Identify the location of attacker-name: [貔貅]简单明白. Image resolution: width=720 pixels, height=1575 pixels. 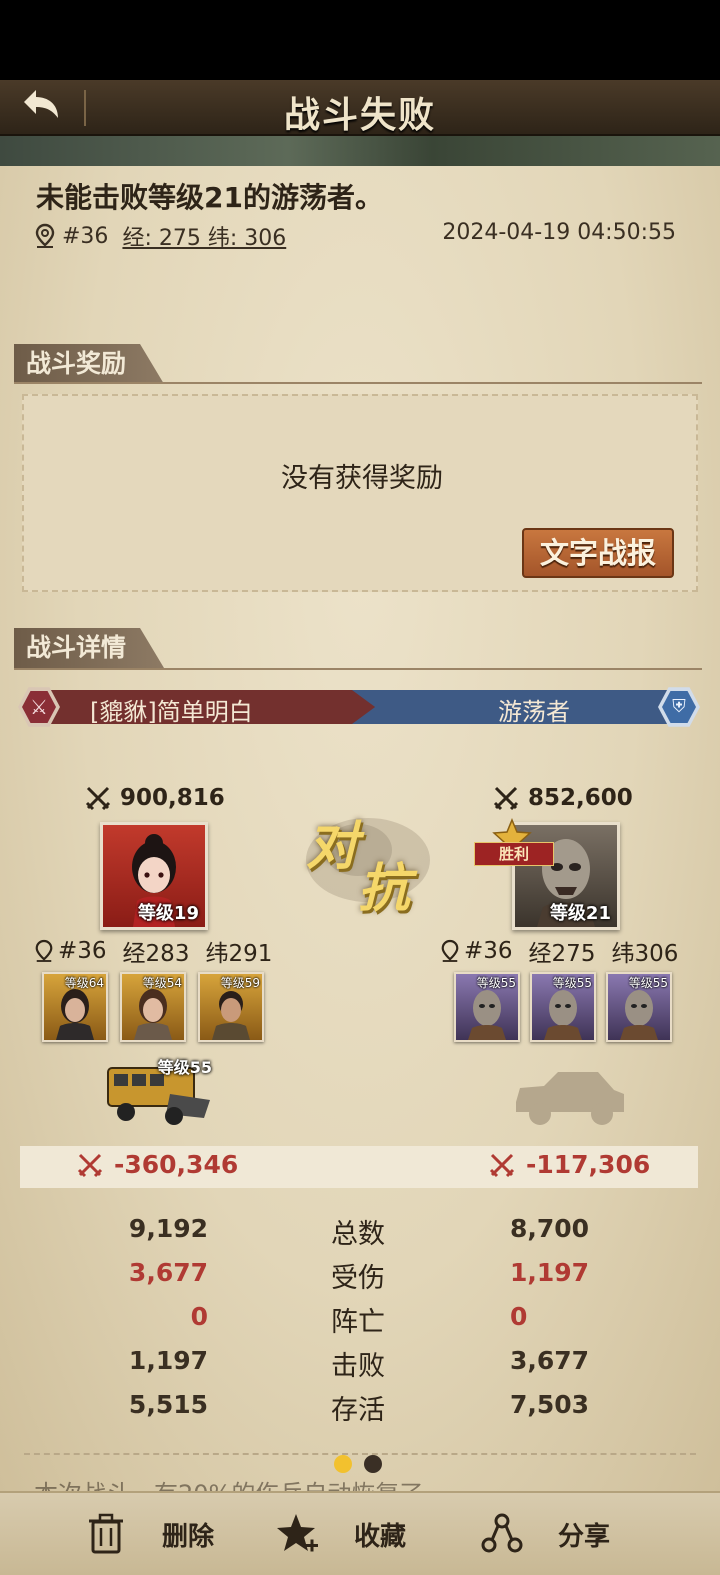
(171, 709).